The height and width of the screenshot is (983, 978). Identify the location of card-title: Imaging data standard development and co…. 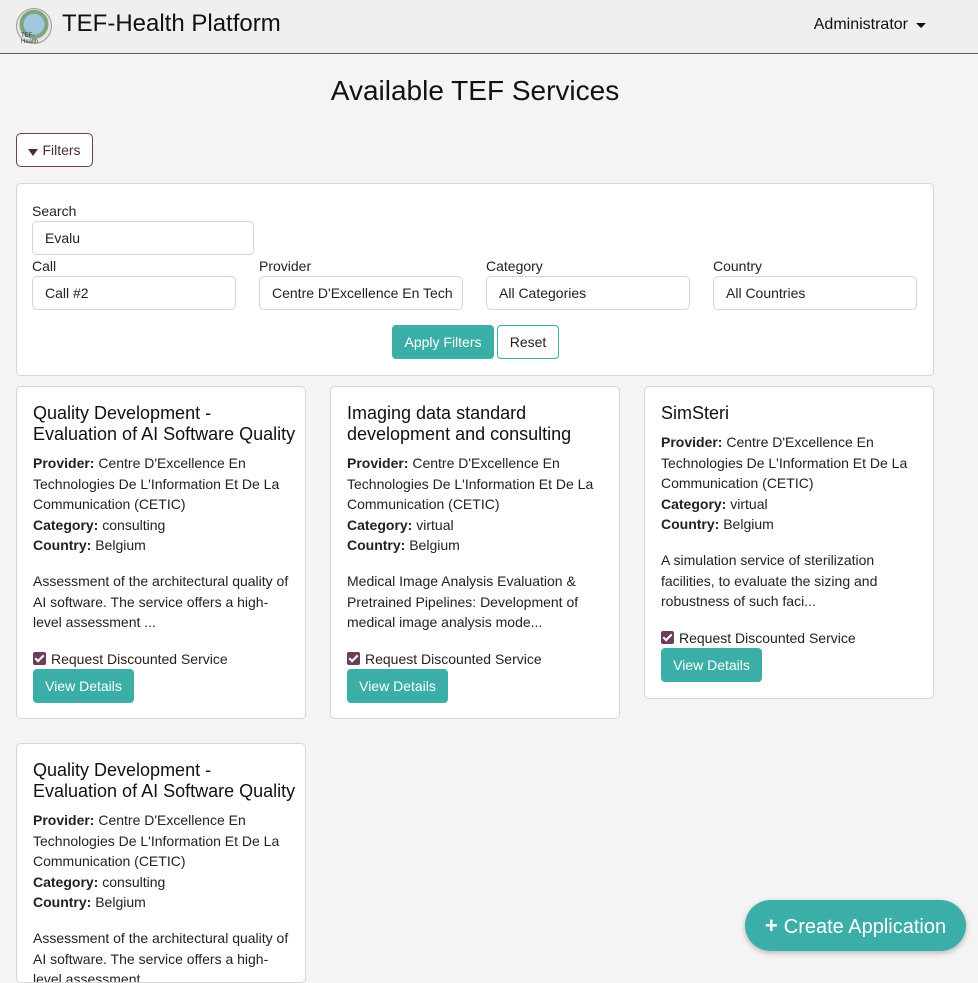
(459, 423).